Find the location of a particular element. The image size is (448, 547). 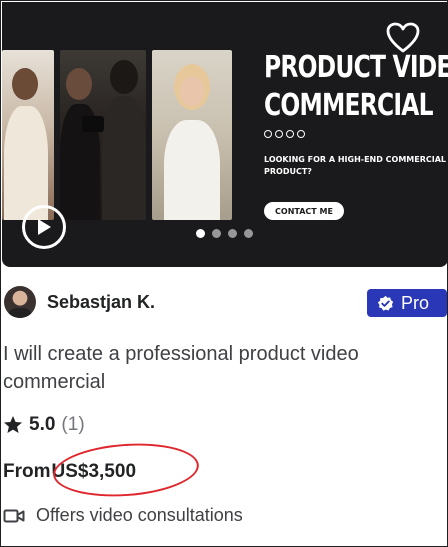

review-count: (1) is located at coordinates (73, 424).